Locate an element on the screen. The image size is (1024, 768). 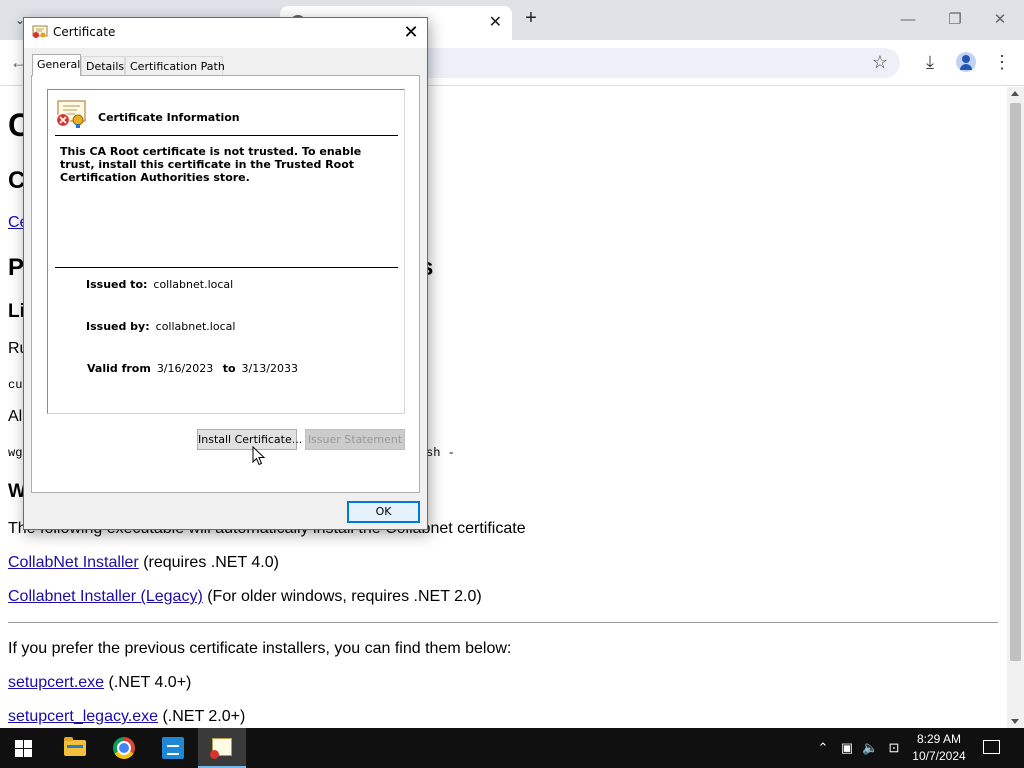
volume-muted-icon: 🔈 is located at coordinates (870, 748).